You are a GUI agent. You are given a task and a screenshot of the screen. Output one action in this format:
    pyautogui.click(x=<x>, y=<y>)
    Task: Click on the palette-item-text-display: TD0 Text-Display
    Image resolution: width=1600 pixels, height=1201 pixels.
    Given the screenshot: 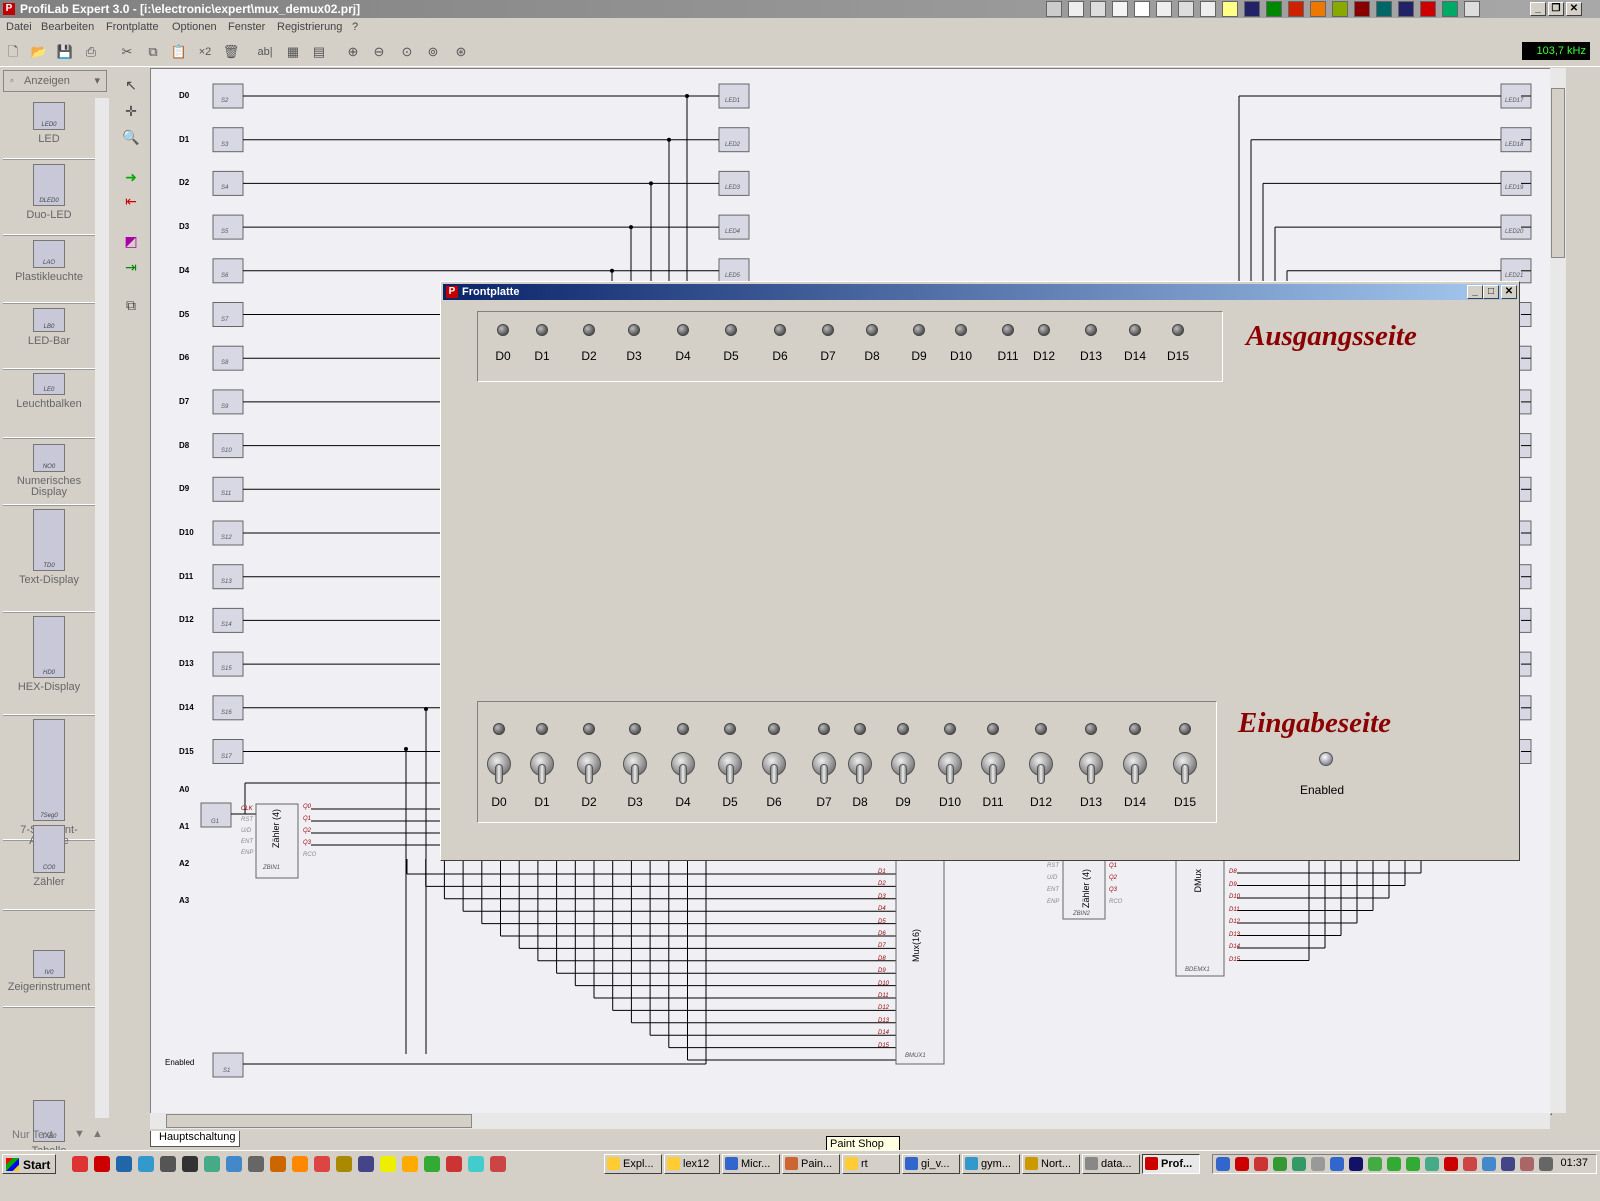 What is the action you would take?
    pyautogui.click(x=49, y=558)
    